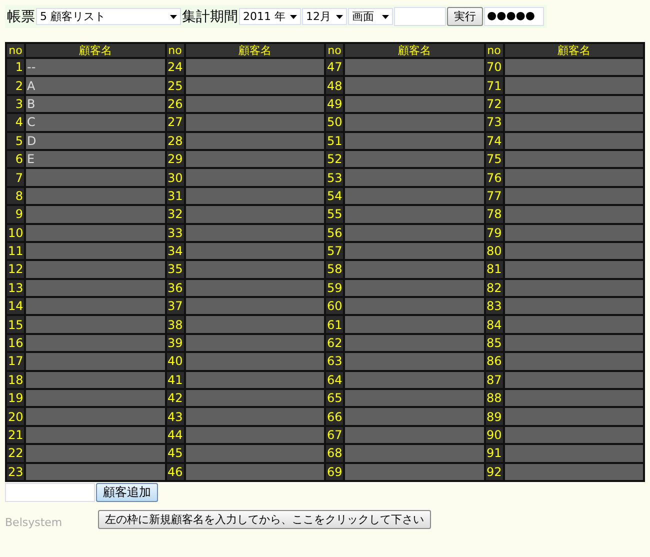 This screenshot has height=557, width=650. I want to click on customer-name-input, so click(50, 492).